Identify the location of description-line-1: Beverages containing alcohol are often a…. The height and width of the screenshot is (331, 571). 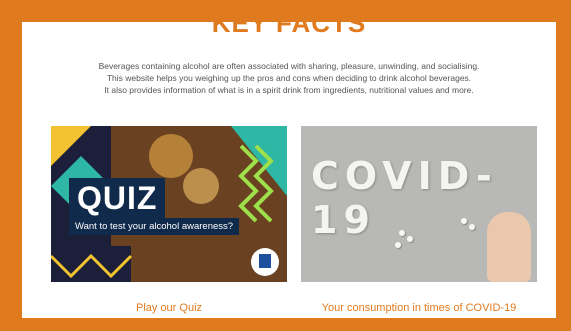
(289, 66).